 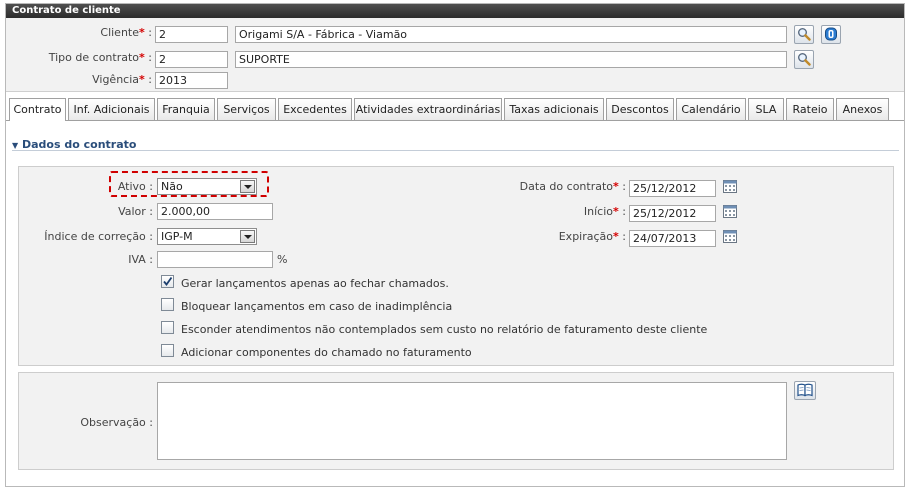 I want to click on tipo-label-row: Tipo de contrato* :, so click(x=91, y=57).